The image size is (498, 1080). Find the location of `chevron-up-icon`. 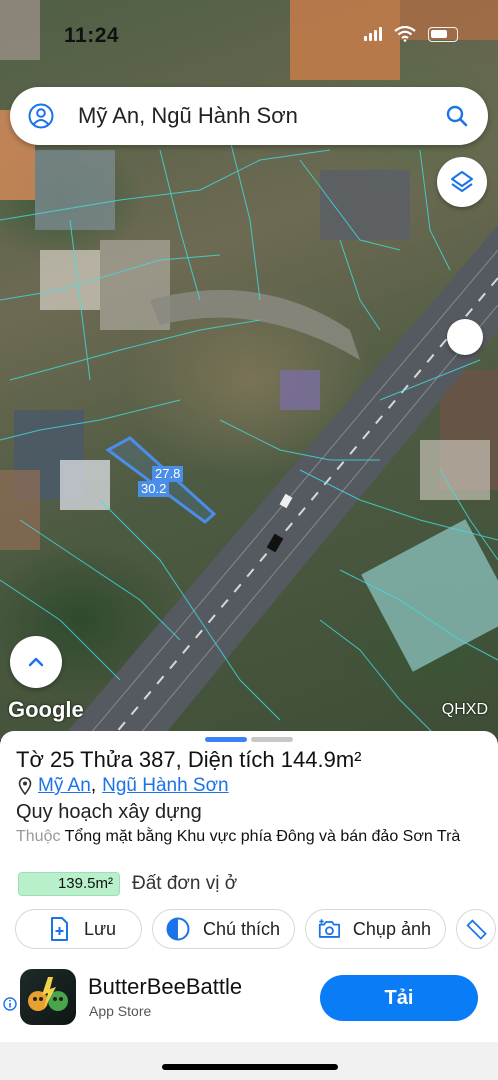

chevron-up-icon is located at coordinates (36, 662).